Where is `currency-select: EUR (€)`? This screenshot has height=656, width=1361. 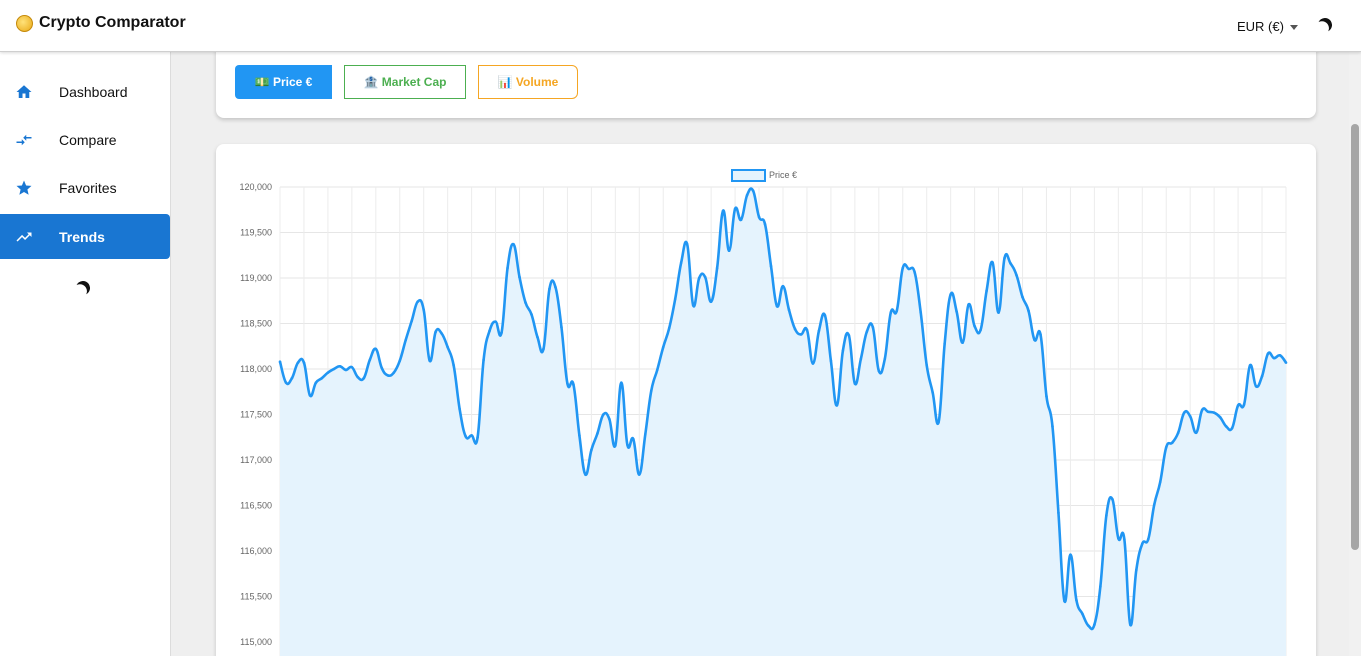 currency-select: EUR (€) is located at coordinates (1267, 26).